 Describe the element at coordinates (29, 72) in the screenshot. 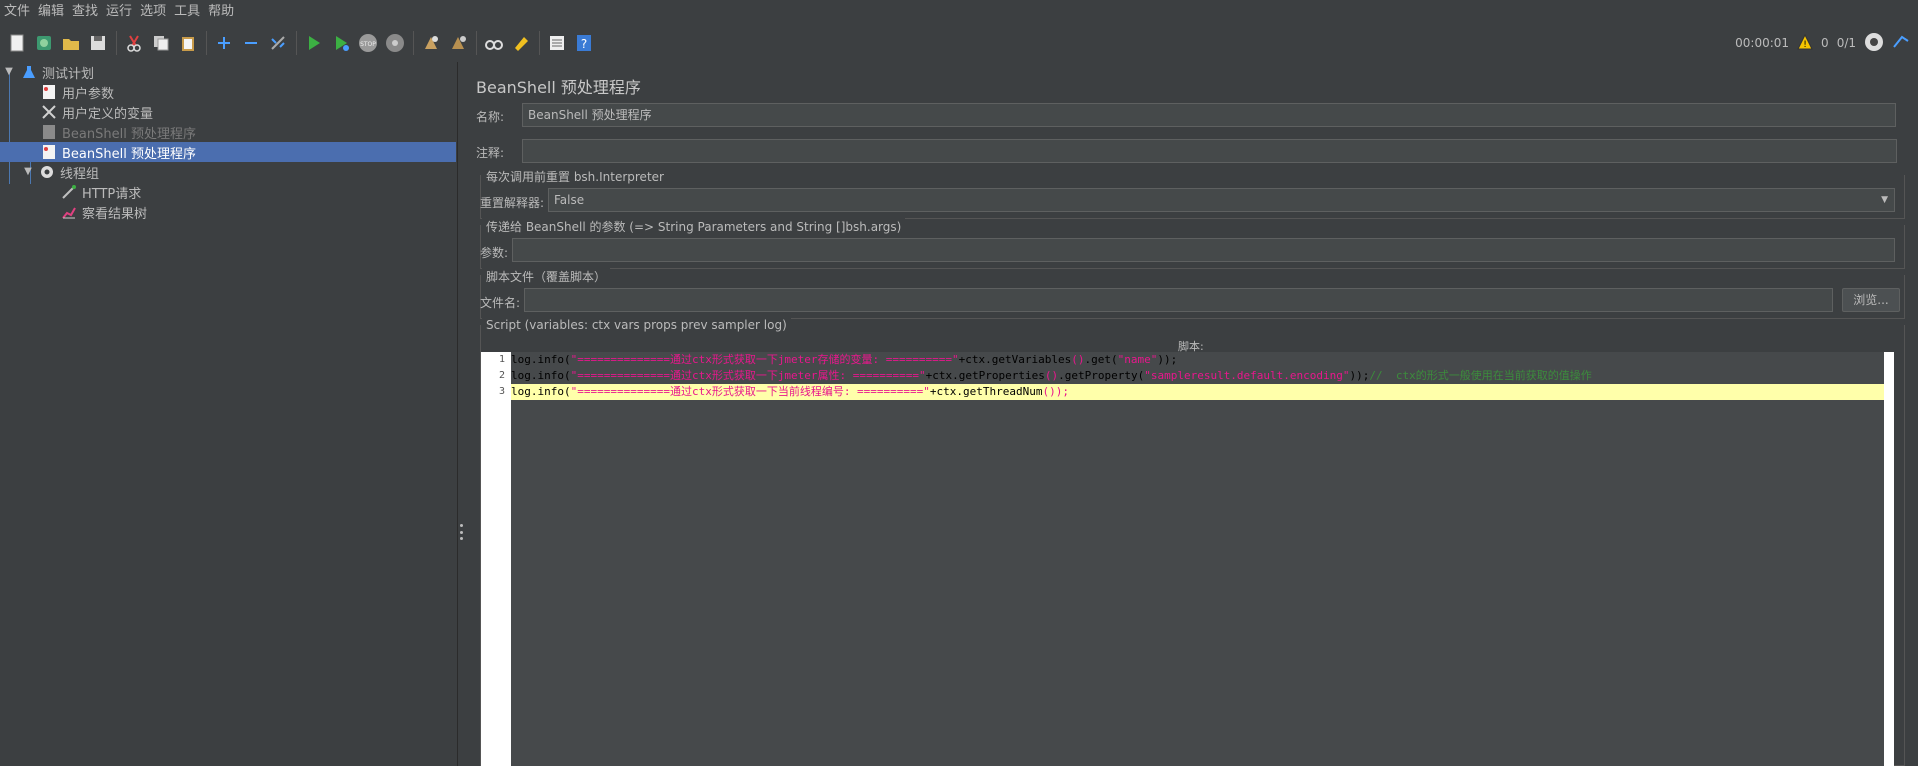

I see `flask-icon` at that location.